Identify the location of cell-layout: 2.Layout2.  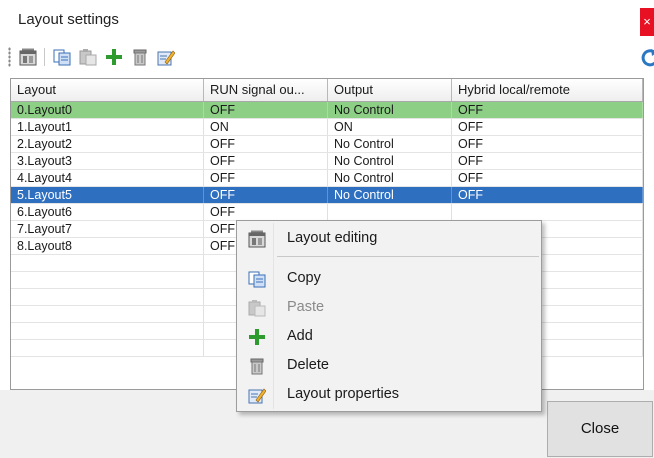
(107, 144).